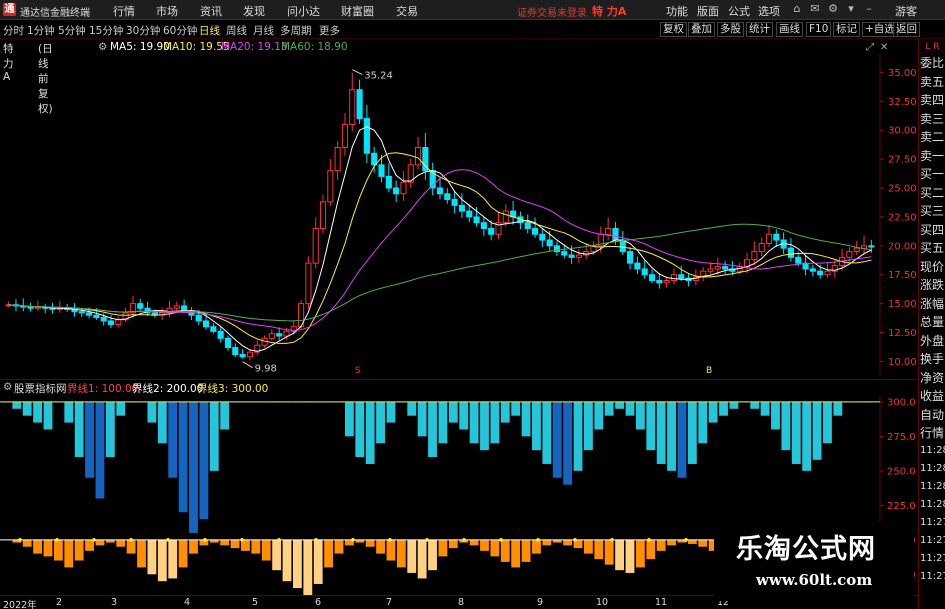 The height and width of the screenshot is (609, 945). Describe the element at coordinates (180, 30) in the screenshot. I see `period-60min: 60分钟` at that location.